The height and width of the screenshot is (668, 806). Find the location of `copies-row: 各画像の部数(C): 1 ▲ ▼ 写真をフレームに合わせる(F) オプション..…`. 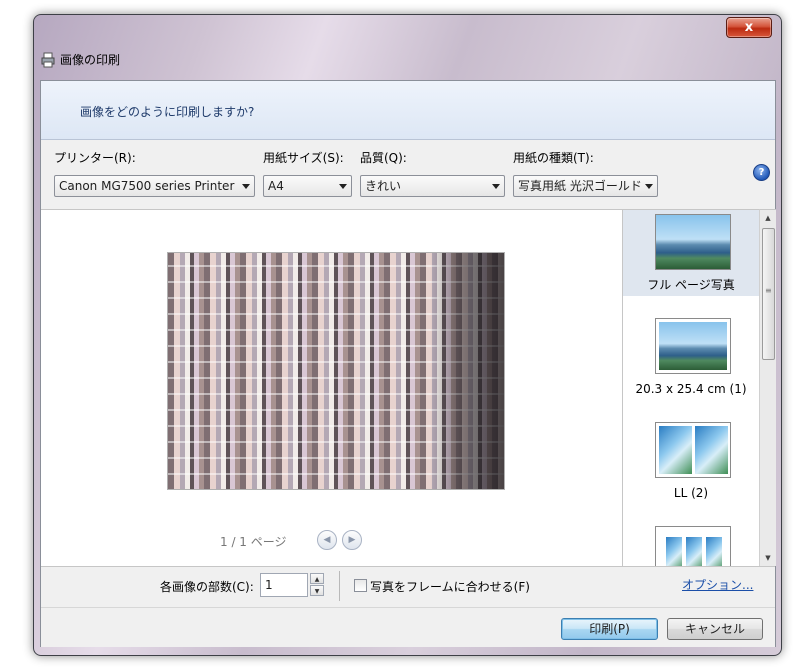

copies-row: 各画像の部数(C): 1 ▲ ▼ 写真をフレームに合わせる(F) オプション..… is located at coordinates (408, 586).